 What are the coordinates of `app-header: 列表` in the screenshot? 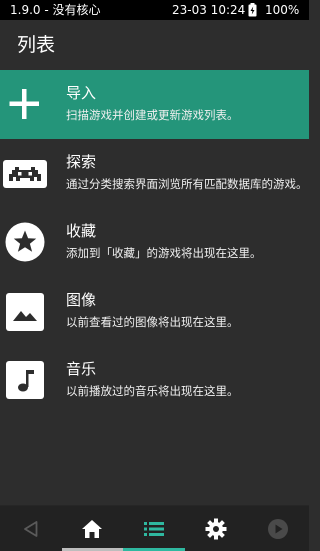 It's located at (154, 45).